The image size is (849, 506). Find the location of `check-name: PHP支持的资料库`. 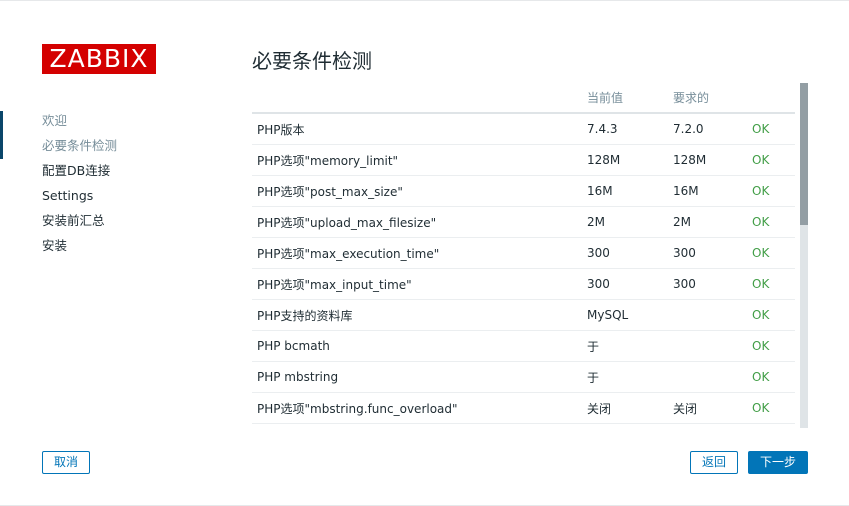

check-name: PHP支持的资料库 is located at coordinates (419, 315).